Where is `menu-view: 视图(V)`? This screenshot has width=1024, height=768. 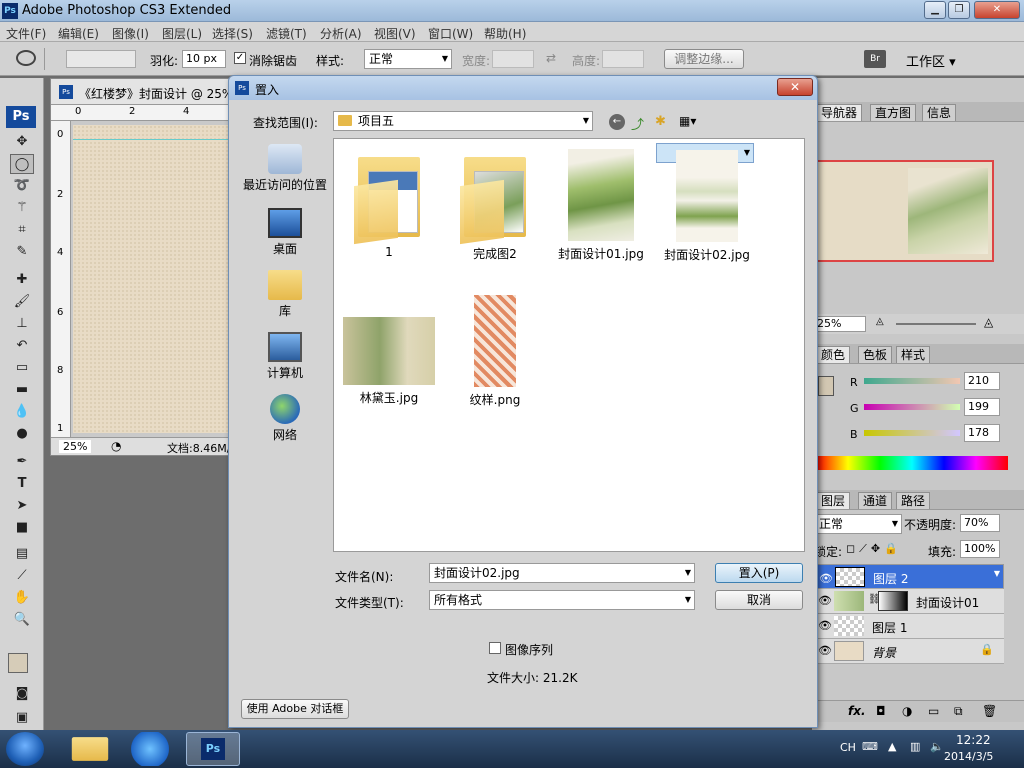 menu-view: 视图(V) is located at coordinates (395, 33).